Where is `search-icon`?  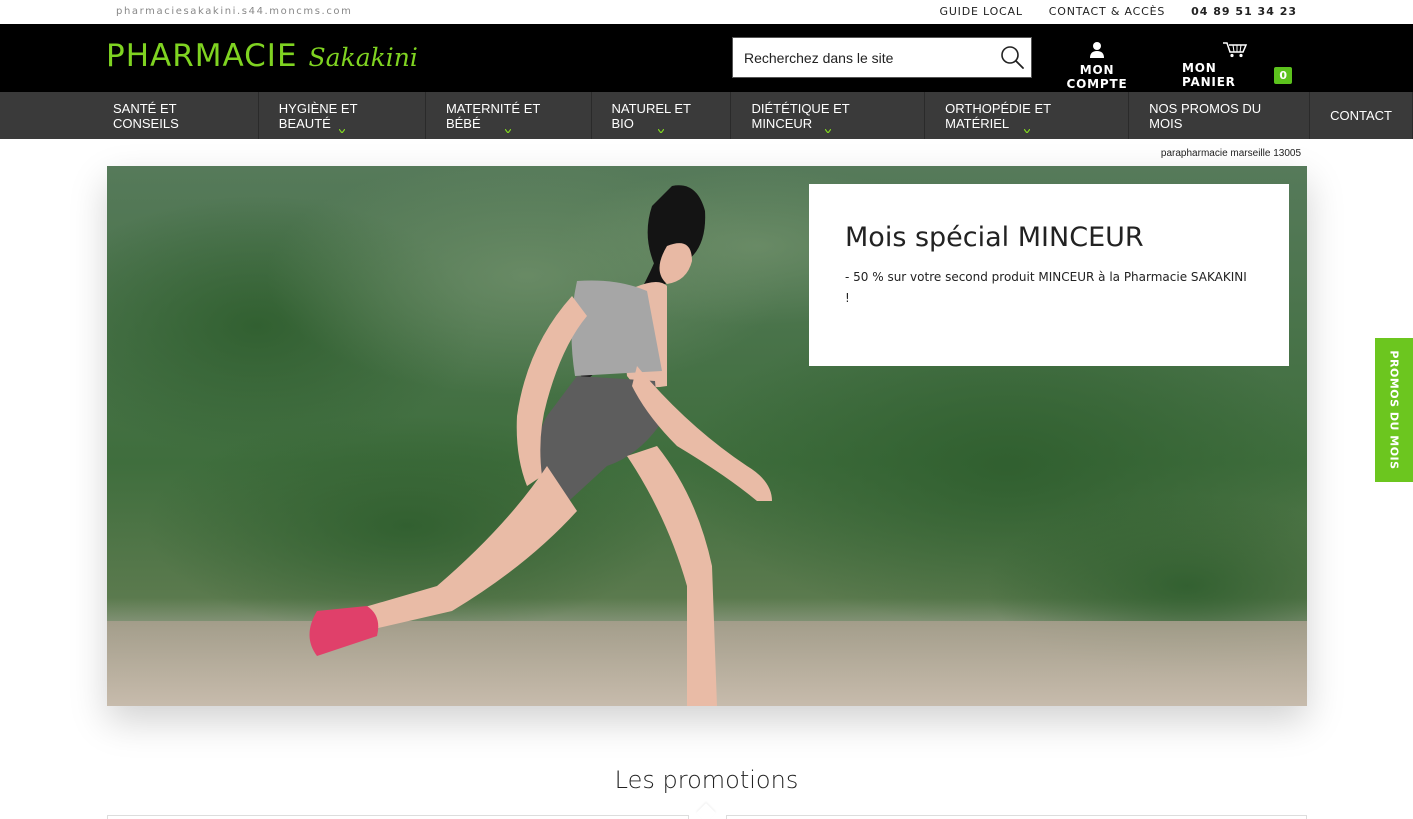 search-icon is located at coordinates (1012, 57).